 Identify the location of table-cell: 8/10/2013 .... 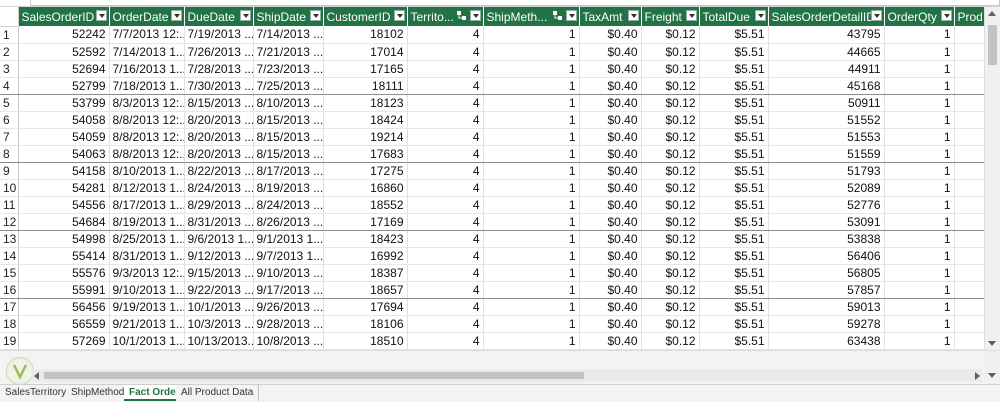
(288, 103).